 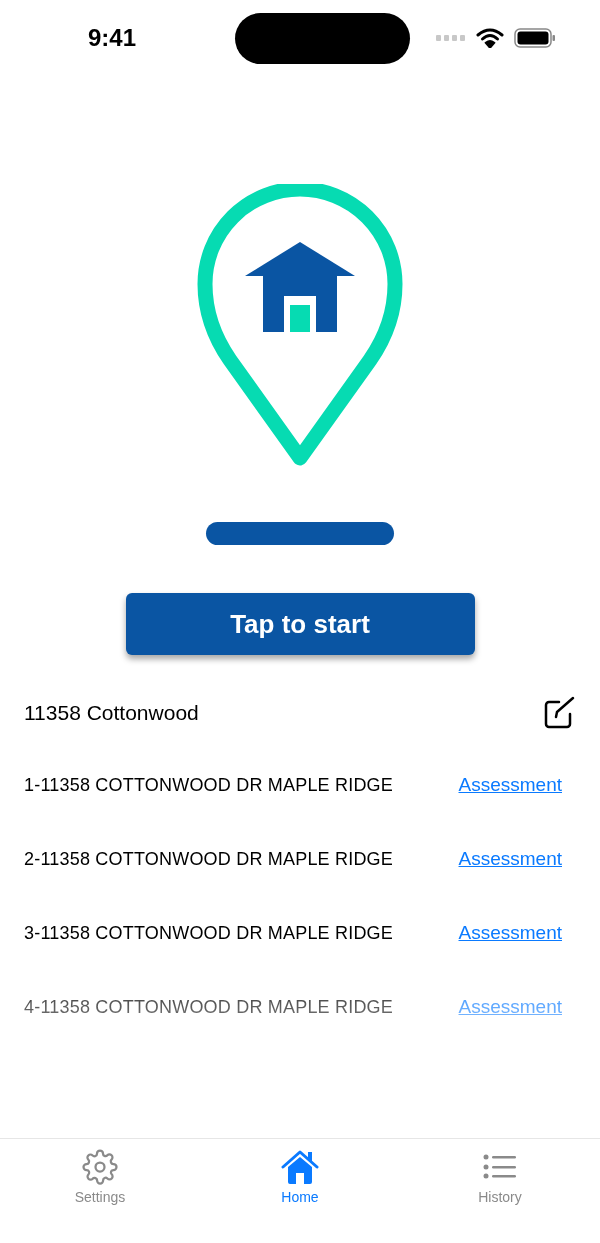 I want to click on status-time: 9:41, so click(x=113, y=38).